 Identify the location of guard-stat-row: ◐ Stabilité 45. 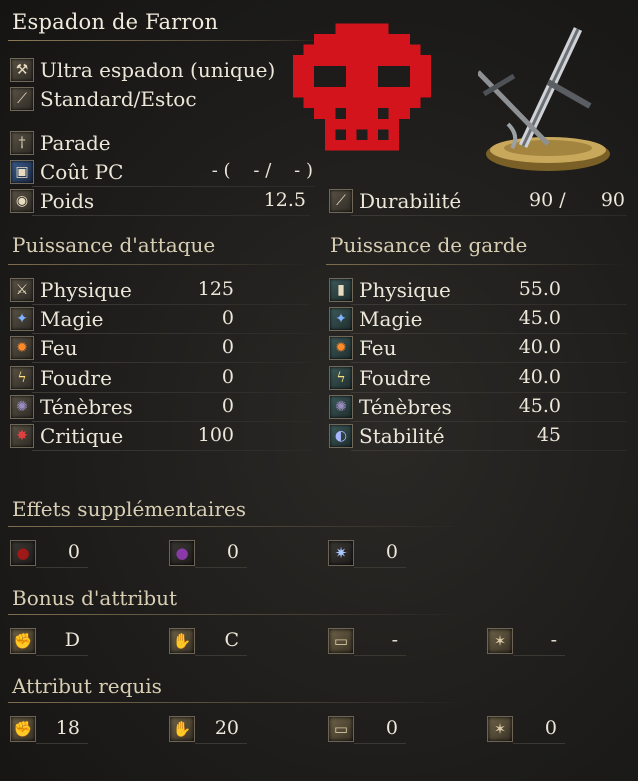
(478, 436).